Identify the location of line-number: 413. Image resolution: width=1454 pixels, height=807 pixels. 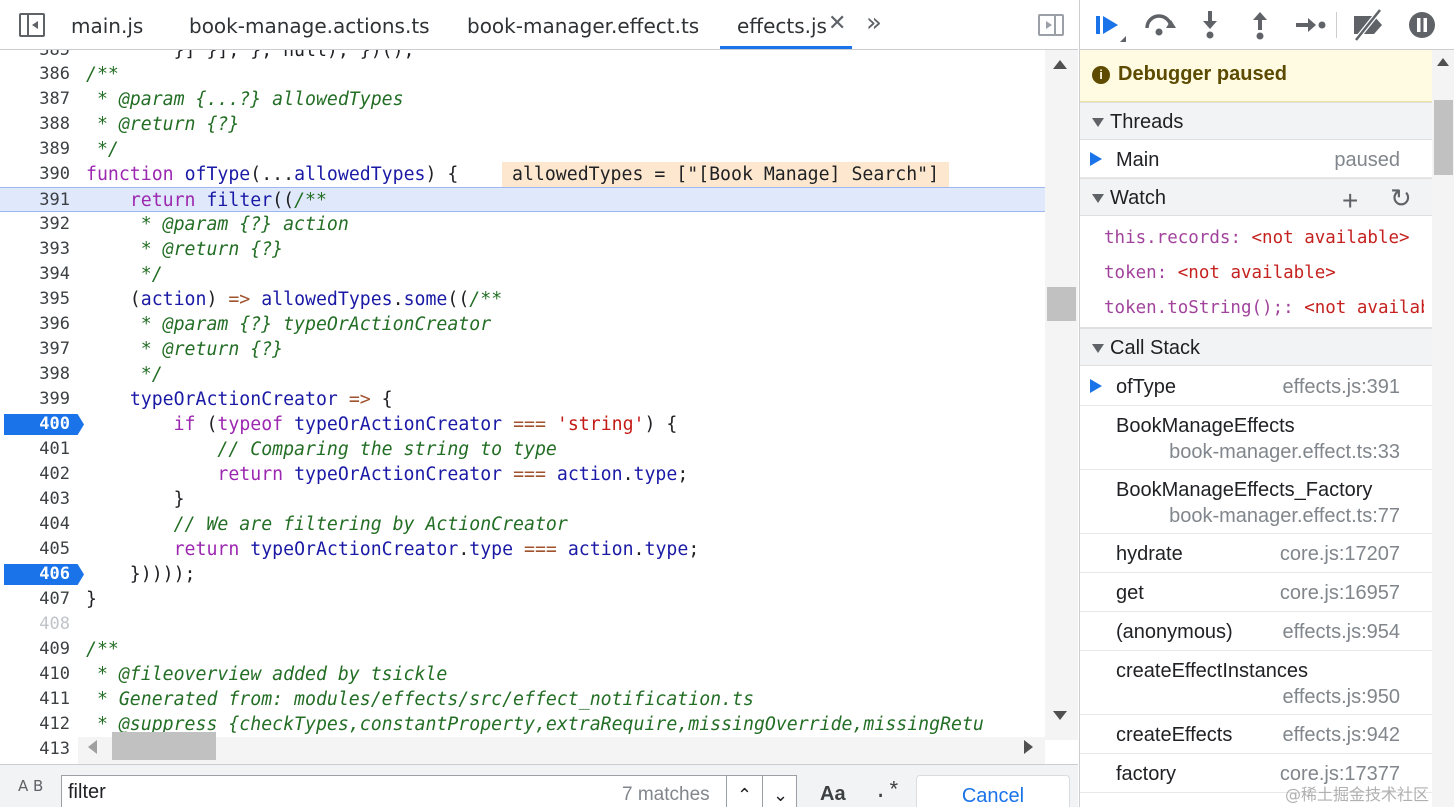
(35, 749).